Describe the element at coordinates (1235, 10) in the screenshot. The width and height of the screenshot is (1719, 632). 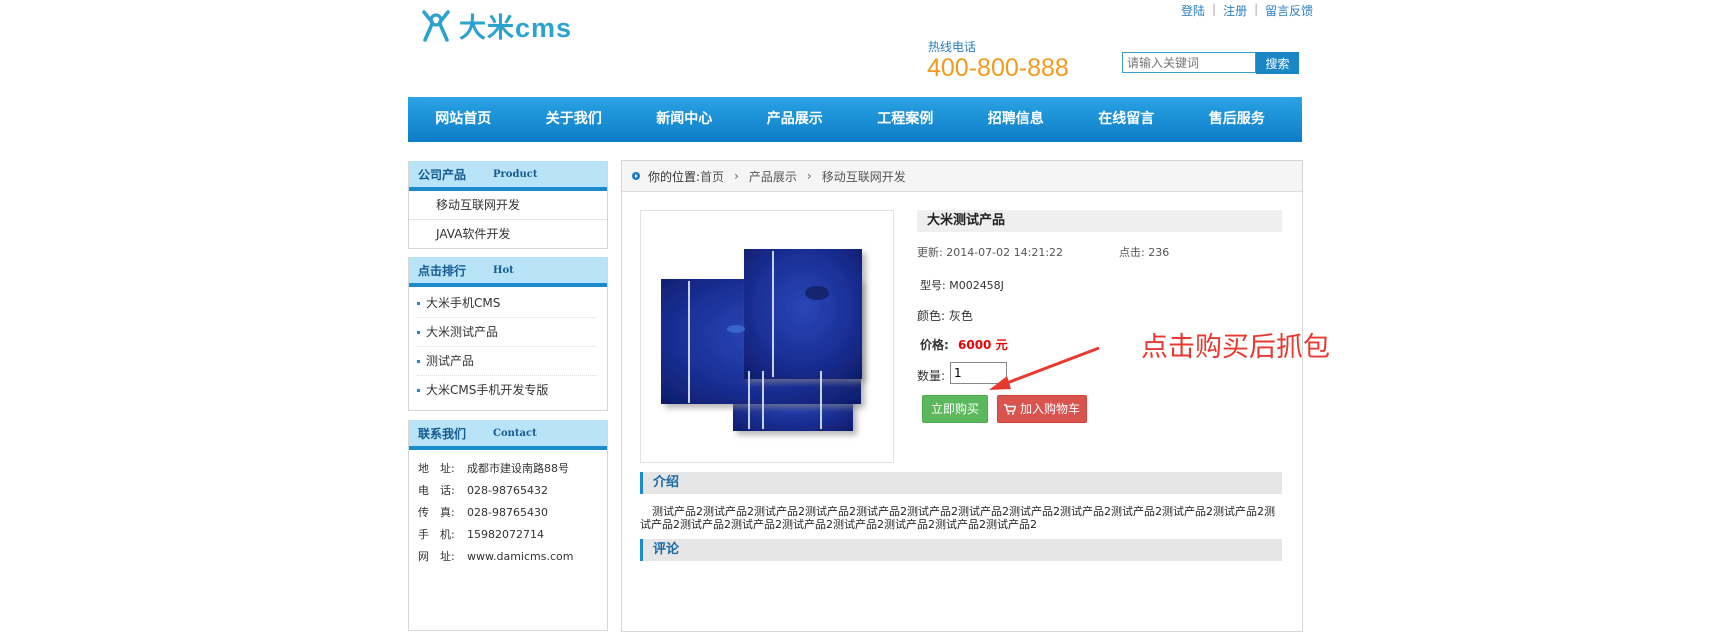
I see `register-link: 注册` at that location.